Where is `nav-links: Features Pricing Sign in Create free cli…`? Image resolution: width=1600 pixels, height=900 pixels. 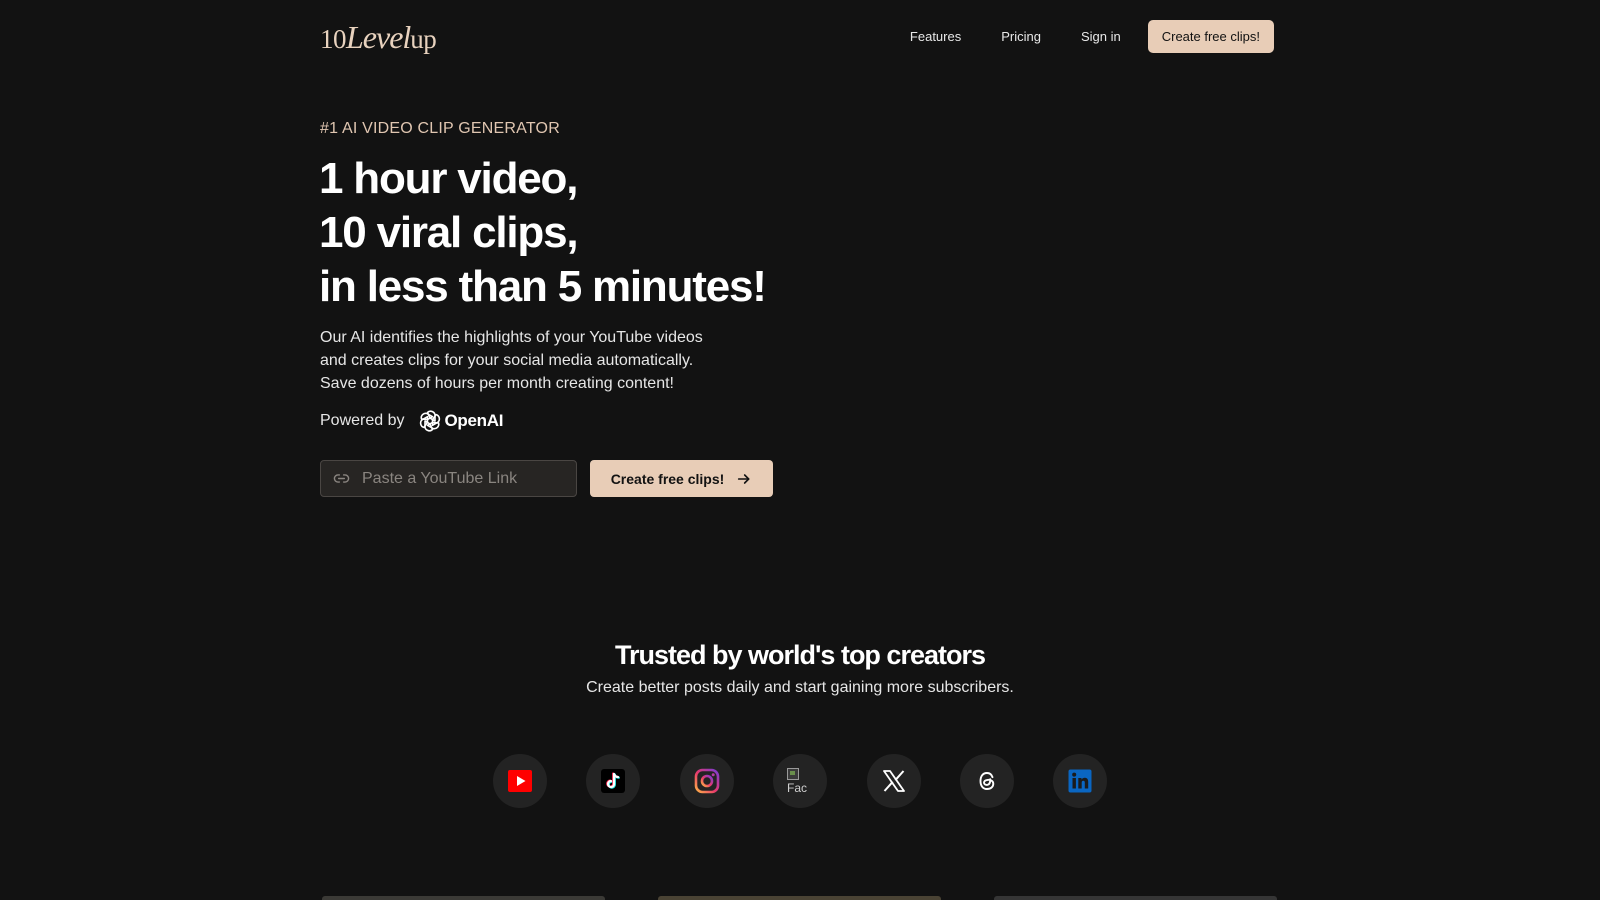 nav-links: Features Pricing Sign in Create free cli… is located at coordinates (1092, 36).